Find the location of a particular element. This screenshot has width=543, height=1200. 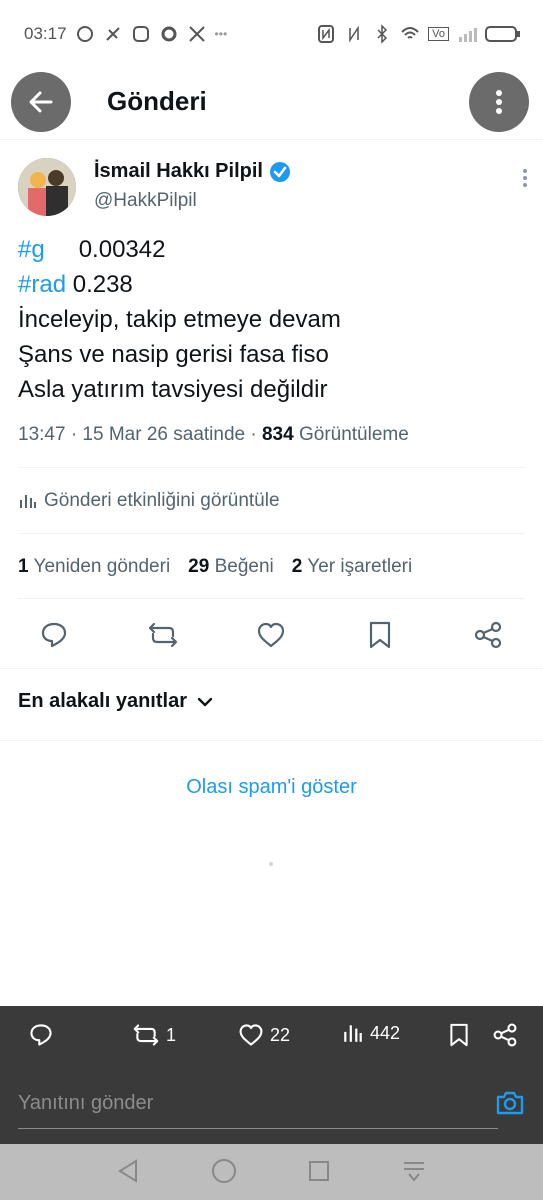

repost-button is located at coordinates (163, 635).